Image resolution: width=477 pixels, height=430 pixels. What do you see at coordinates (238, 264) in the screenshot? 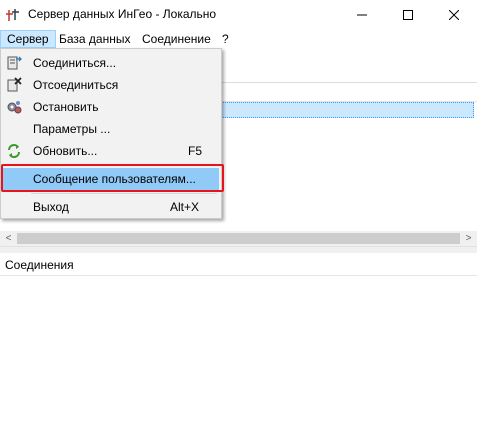
I see `connections-panel-header: Соединения` at bounding box center [238, 264].